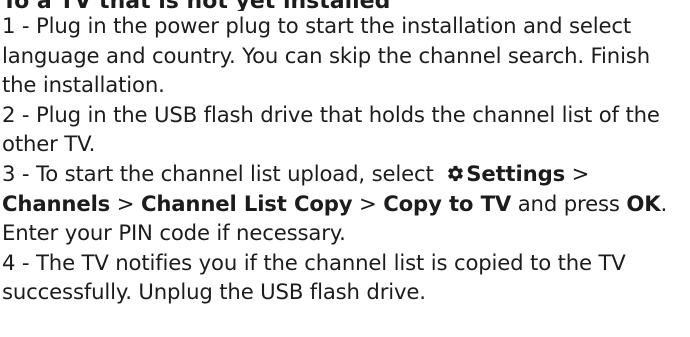 This screenshot has width=690, height=337. Describe the element at coordinates (455, 173) in the screenshot. I see `gear-icon` at that location.